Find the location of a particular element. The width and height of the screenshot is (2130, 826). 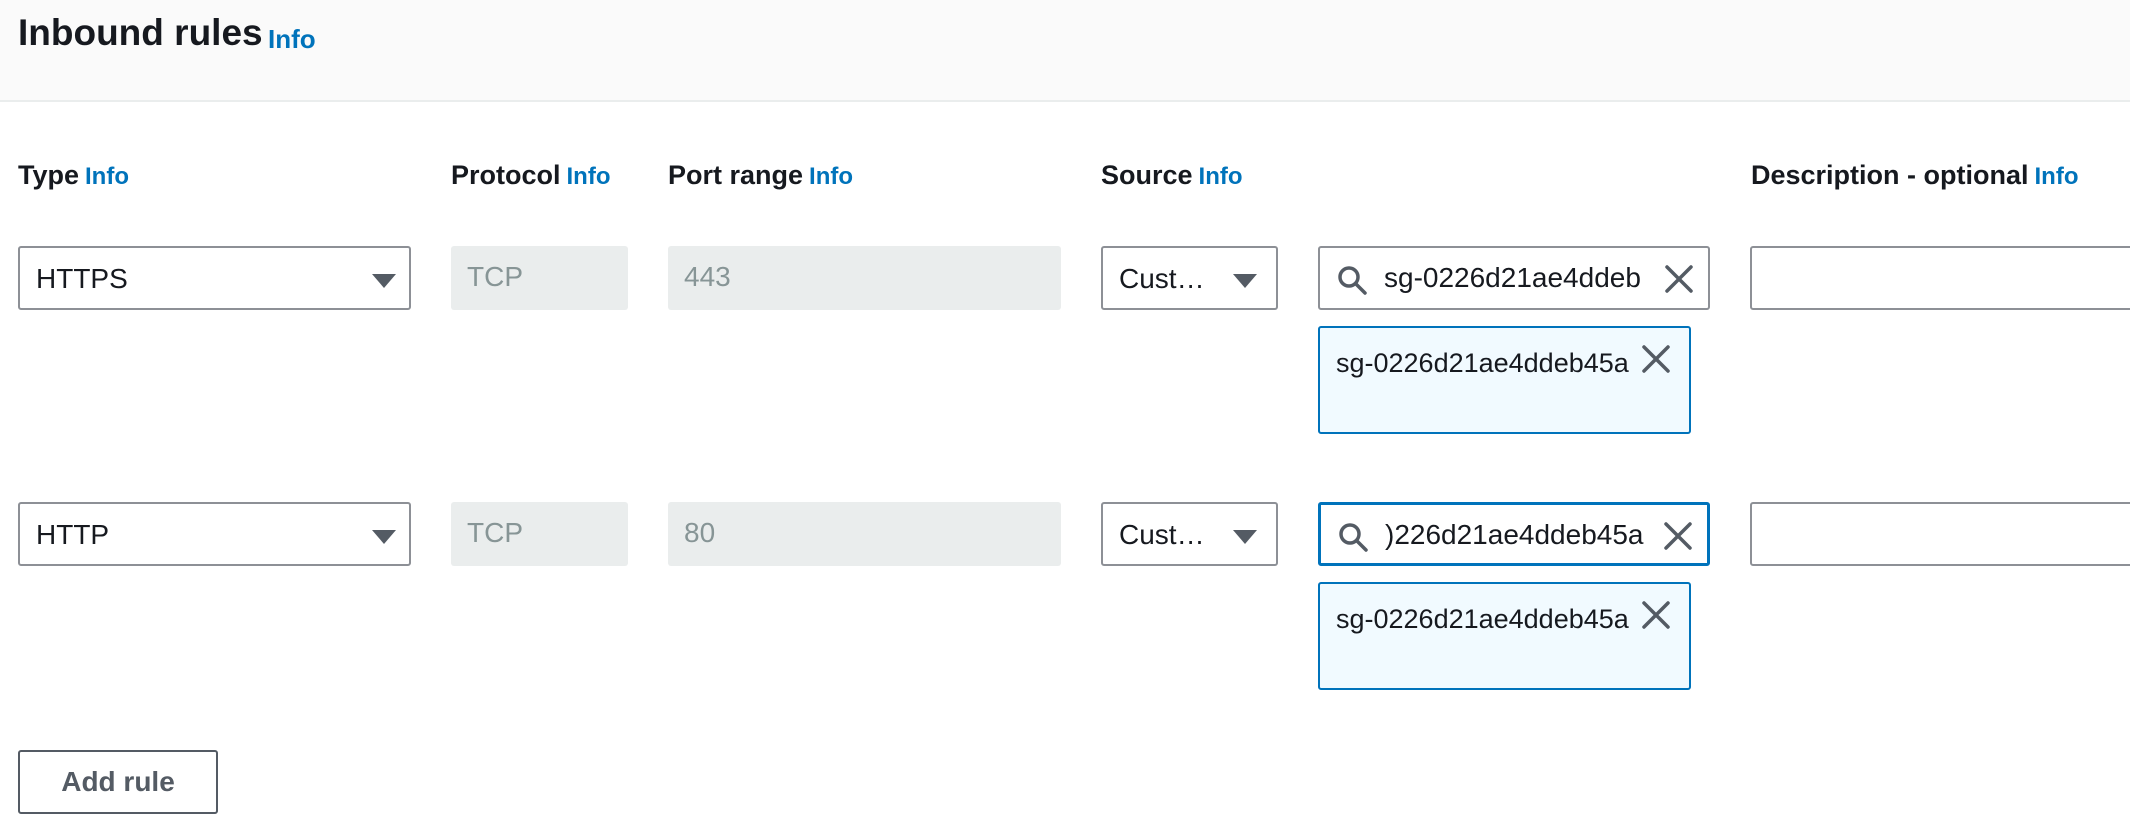

rule-1-description-input is located at coordinates (1940, 278).